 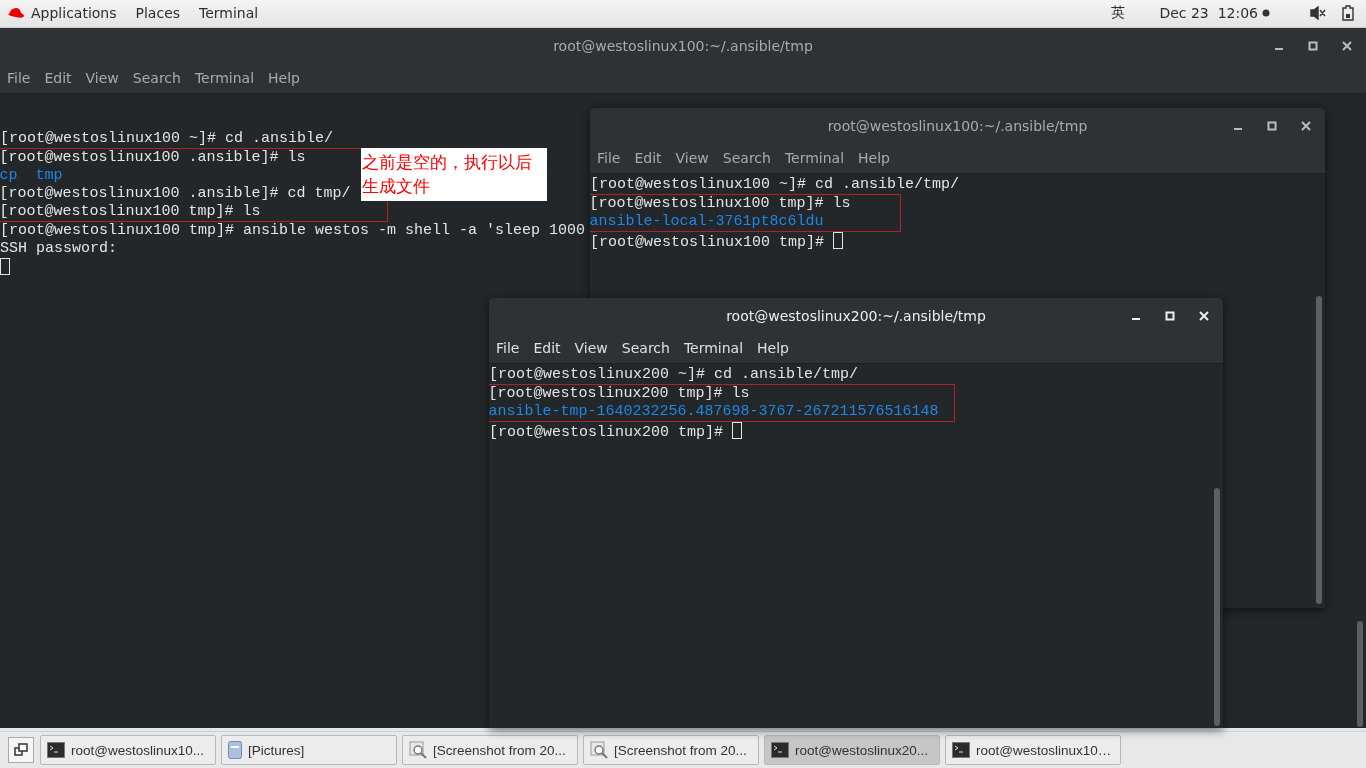 I want to click on battery-icon, so click(x=1348, y=13).